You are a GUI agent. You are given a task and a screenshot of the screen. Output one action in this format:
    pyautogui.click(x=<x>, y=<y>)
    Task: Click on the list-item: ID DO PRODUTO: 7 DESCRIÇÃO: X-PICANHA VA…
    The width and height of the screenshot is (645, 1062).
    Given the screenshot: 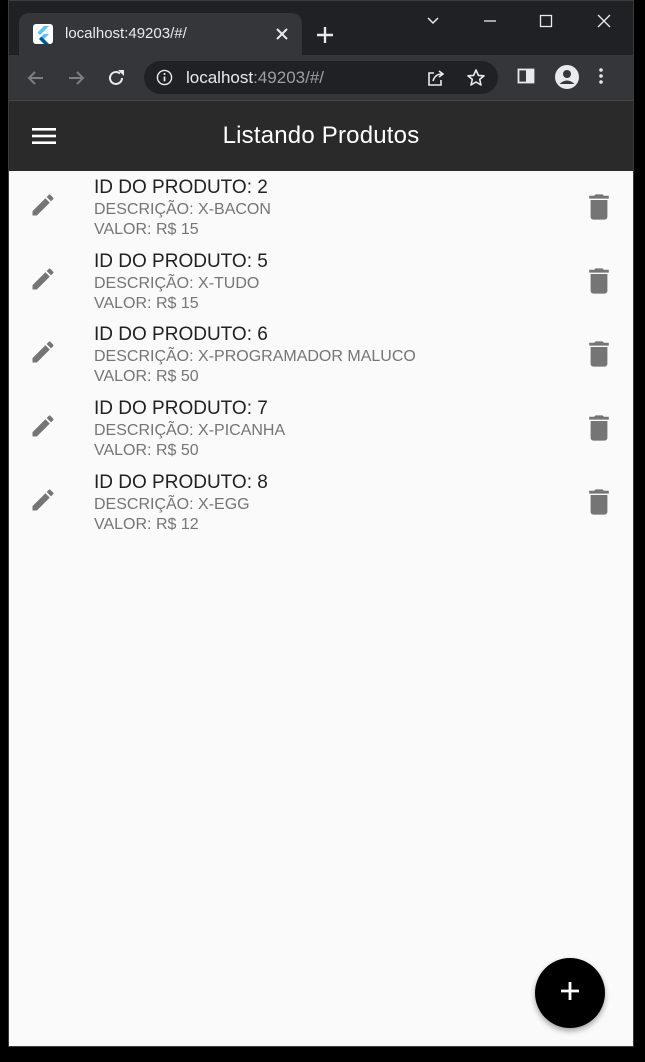 What is the action you would take?
    pyautogui.click(x=321, y=429)
    